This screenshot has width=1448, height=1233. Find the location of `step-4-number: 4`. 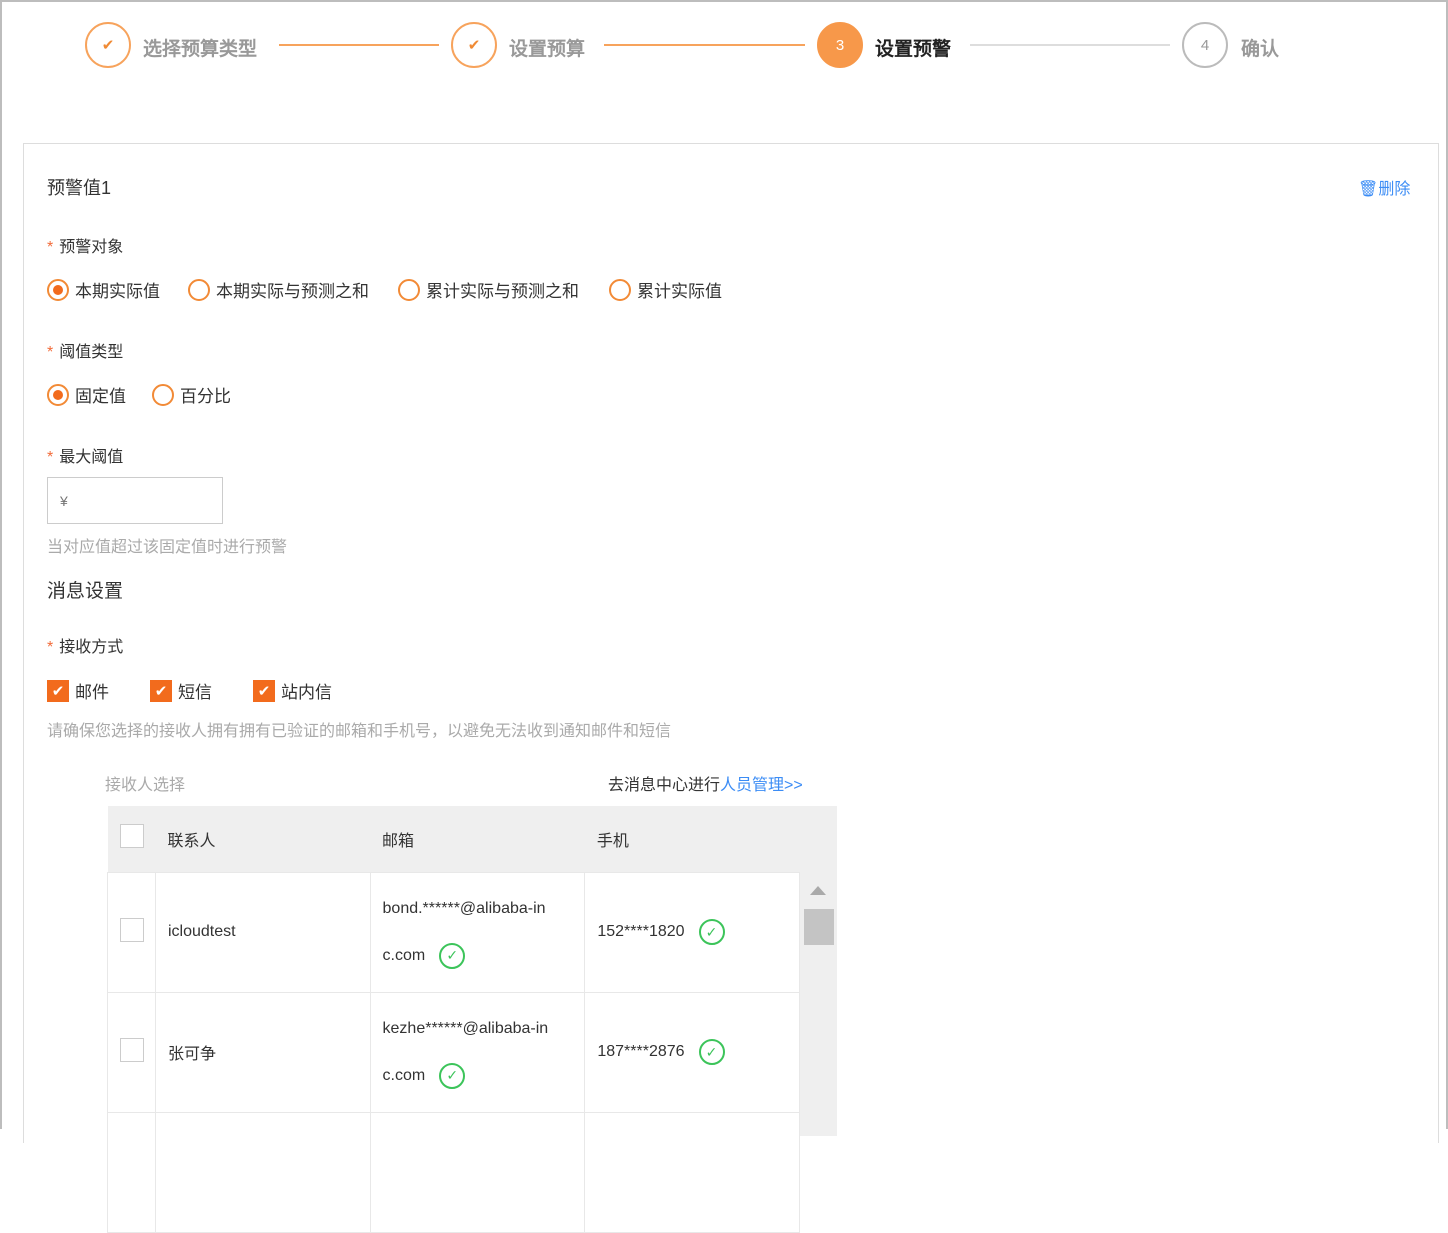

step-4-number: 4 is located at coordinates (1205, 45).